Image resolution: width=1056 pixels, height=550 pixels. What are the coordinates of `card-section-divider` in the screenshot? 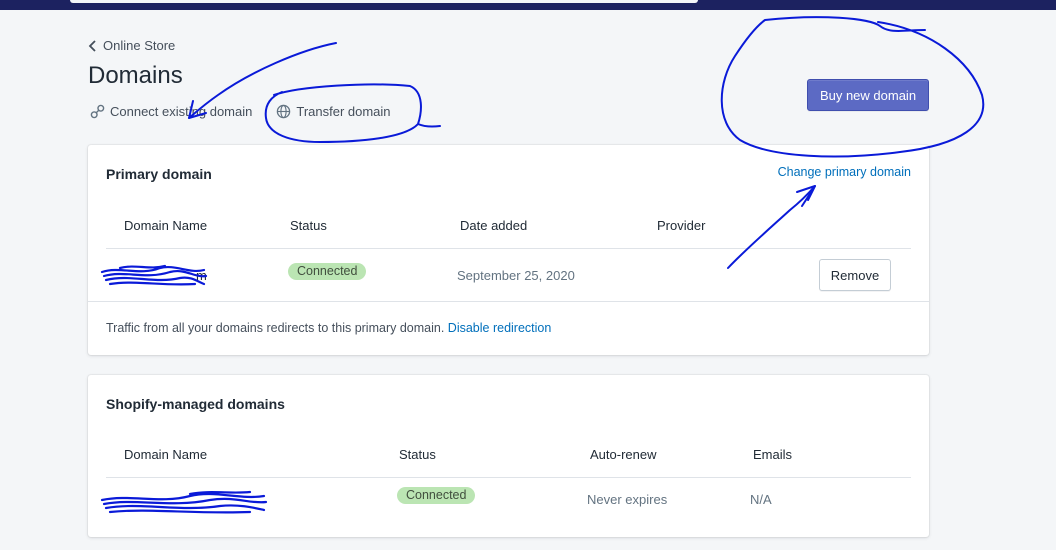 It's located at (508, 301).